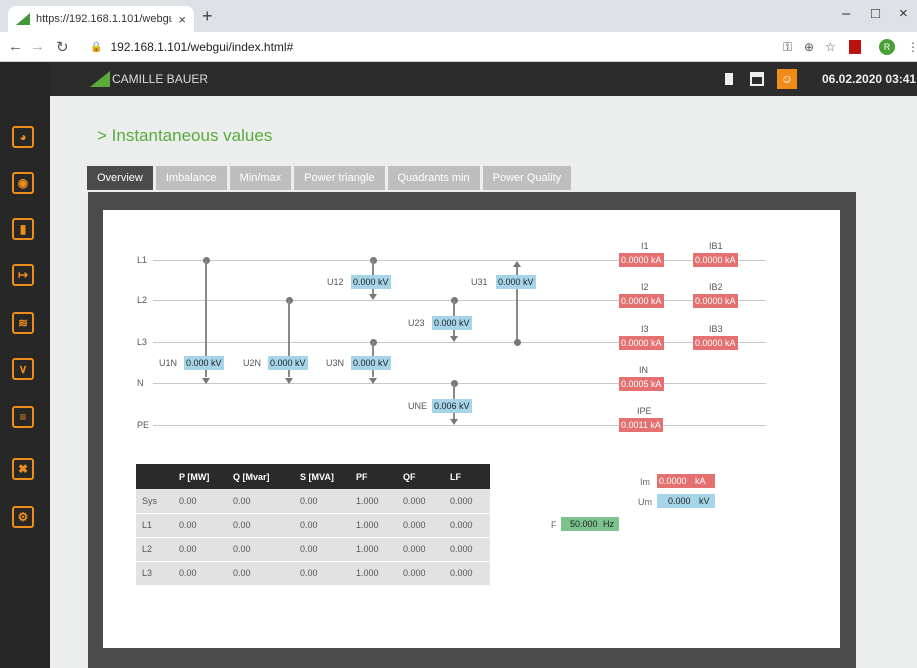 This screenshot has height=668, width=917. What do you see at coordinates (757, 79) in the screenshot?
I see `network-icon` at bounding box center [757, 79].